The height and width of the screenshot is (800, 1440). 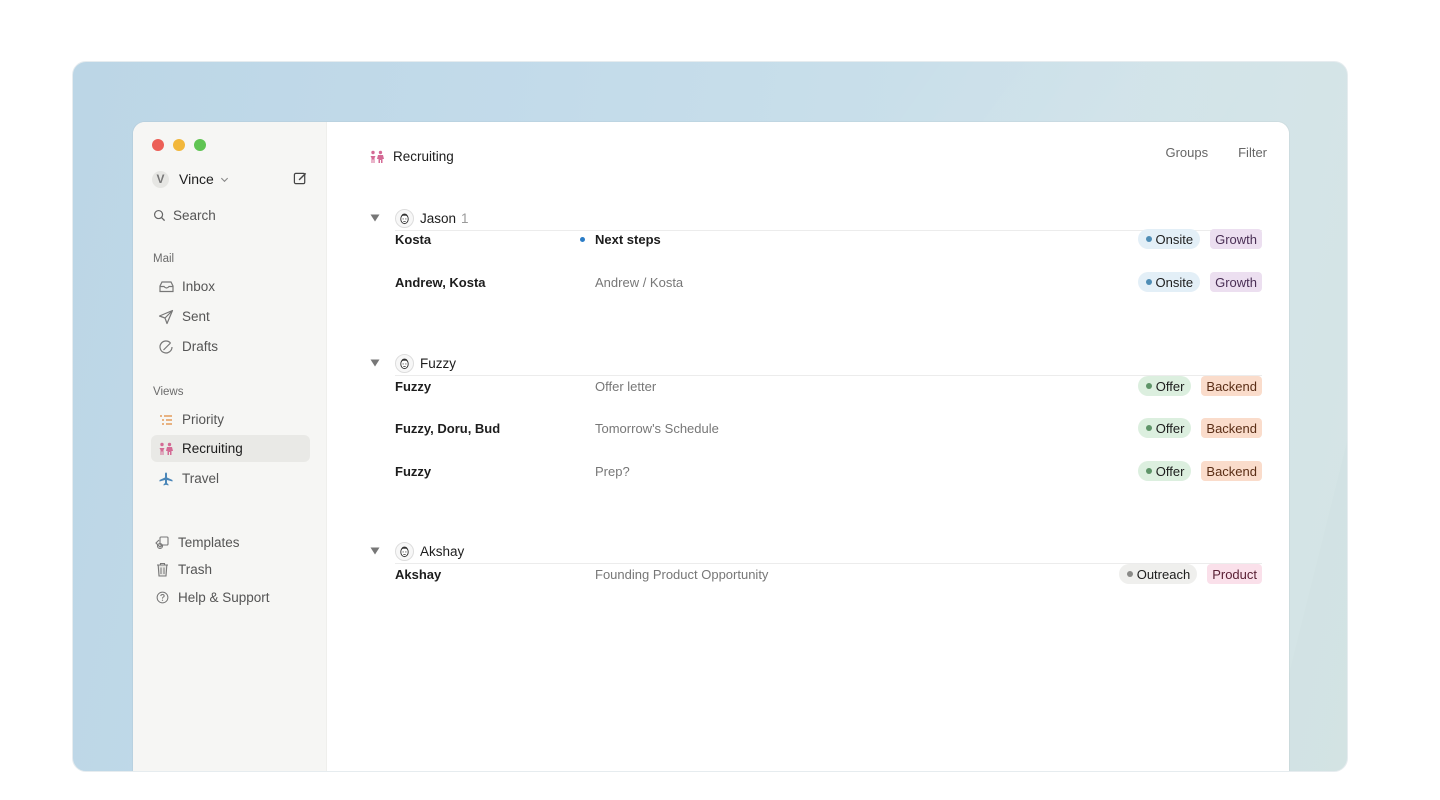 What do you see at coordinates (162, 543) in the screenshot?
I see `templates-icon` at bounding box center [162, 543].